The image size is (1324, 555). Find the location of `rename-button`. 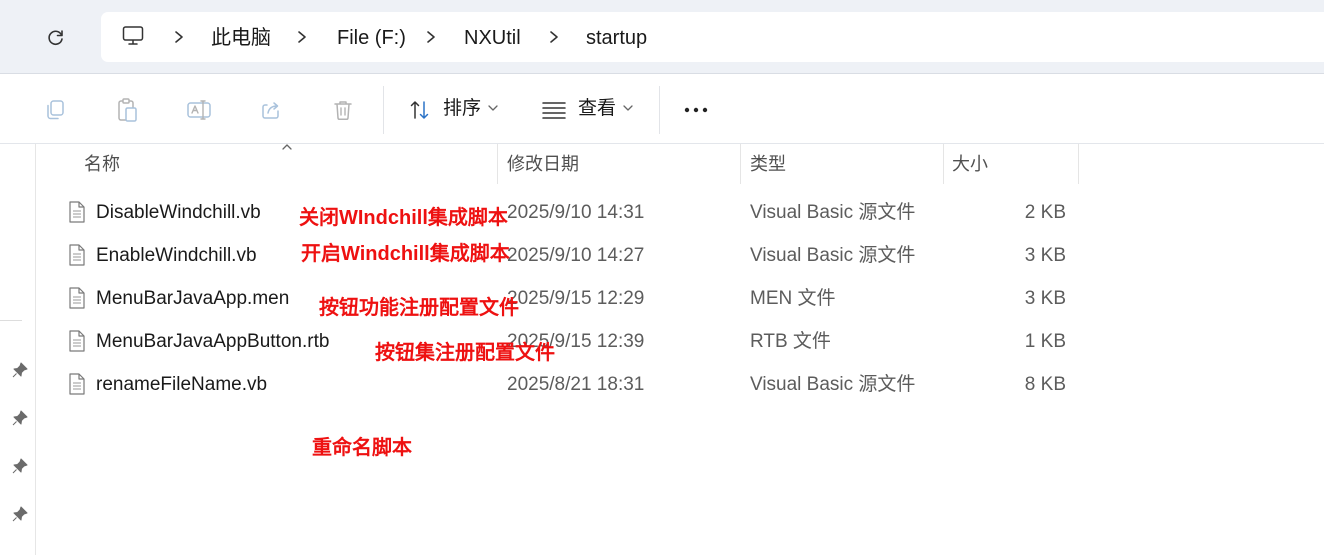

rename-button is located at coordinates (199, 110).